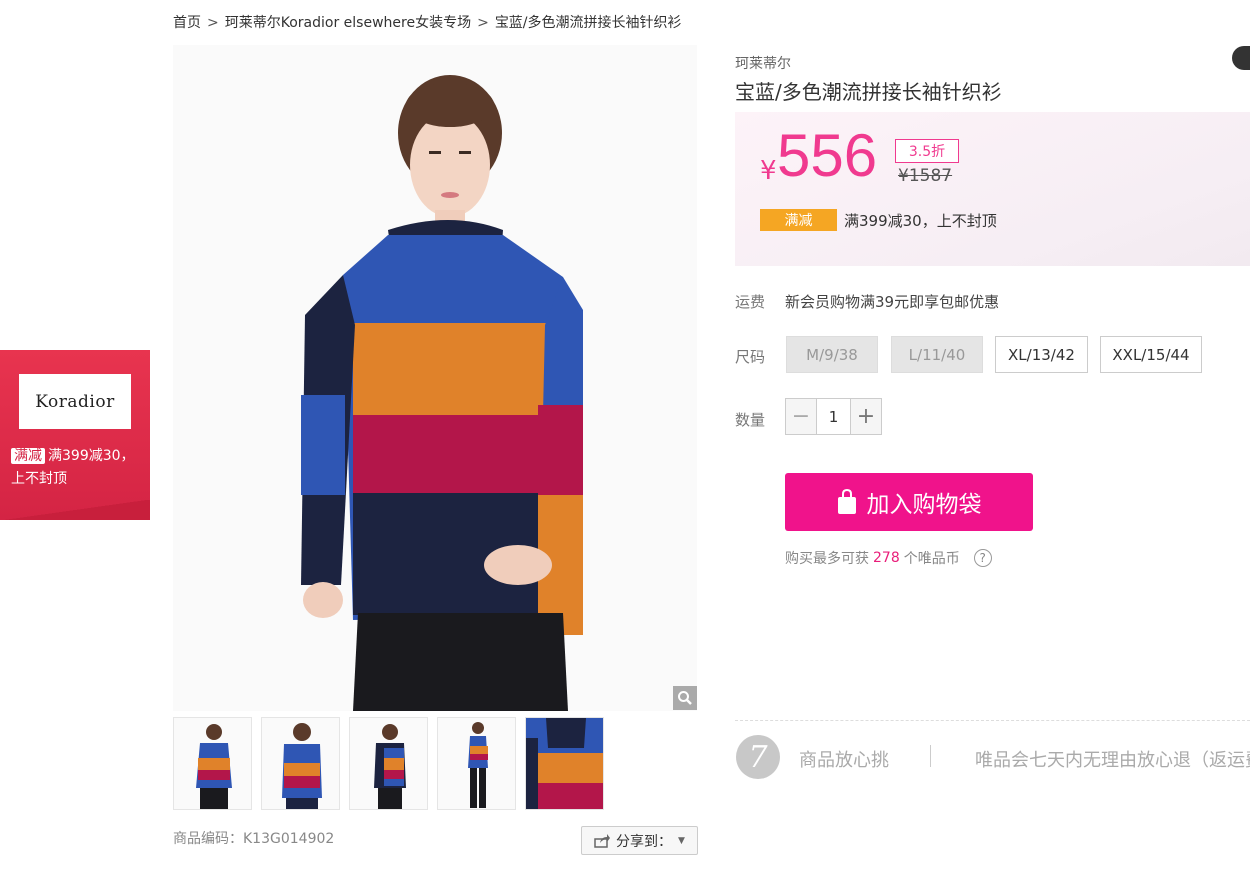 The height and width of the screenshot is (869, 1250). I want to click on breadcrumb-current: 宝蓝/多色潮流拼接长袖针织衫, so click(588, 23).